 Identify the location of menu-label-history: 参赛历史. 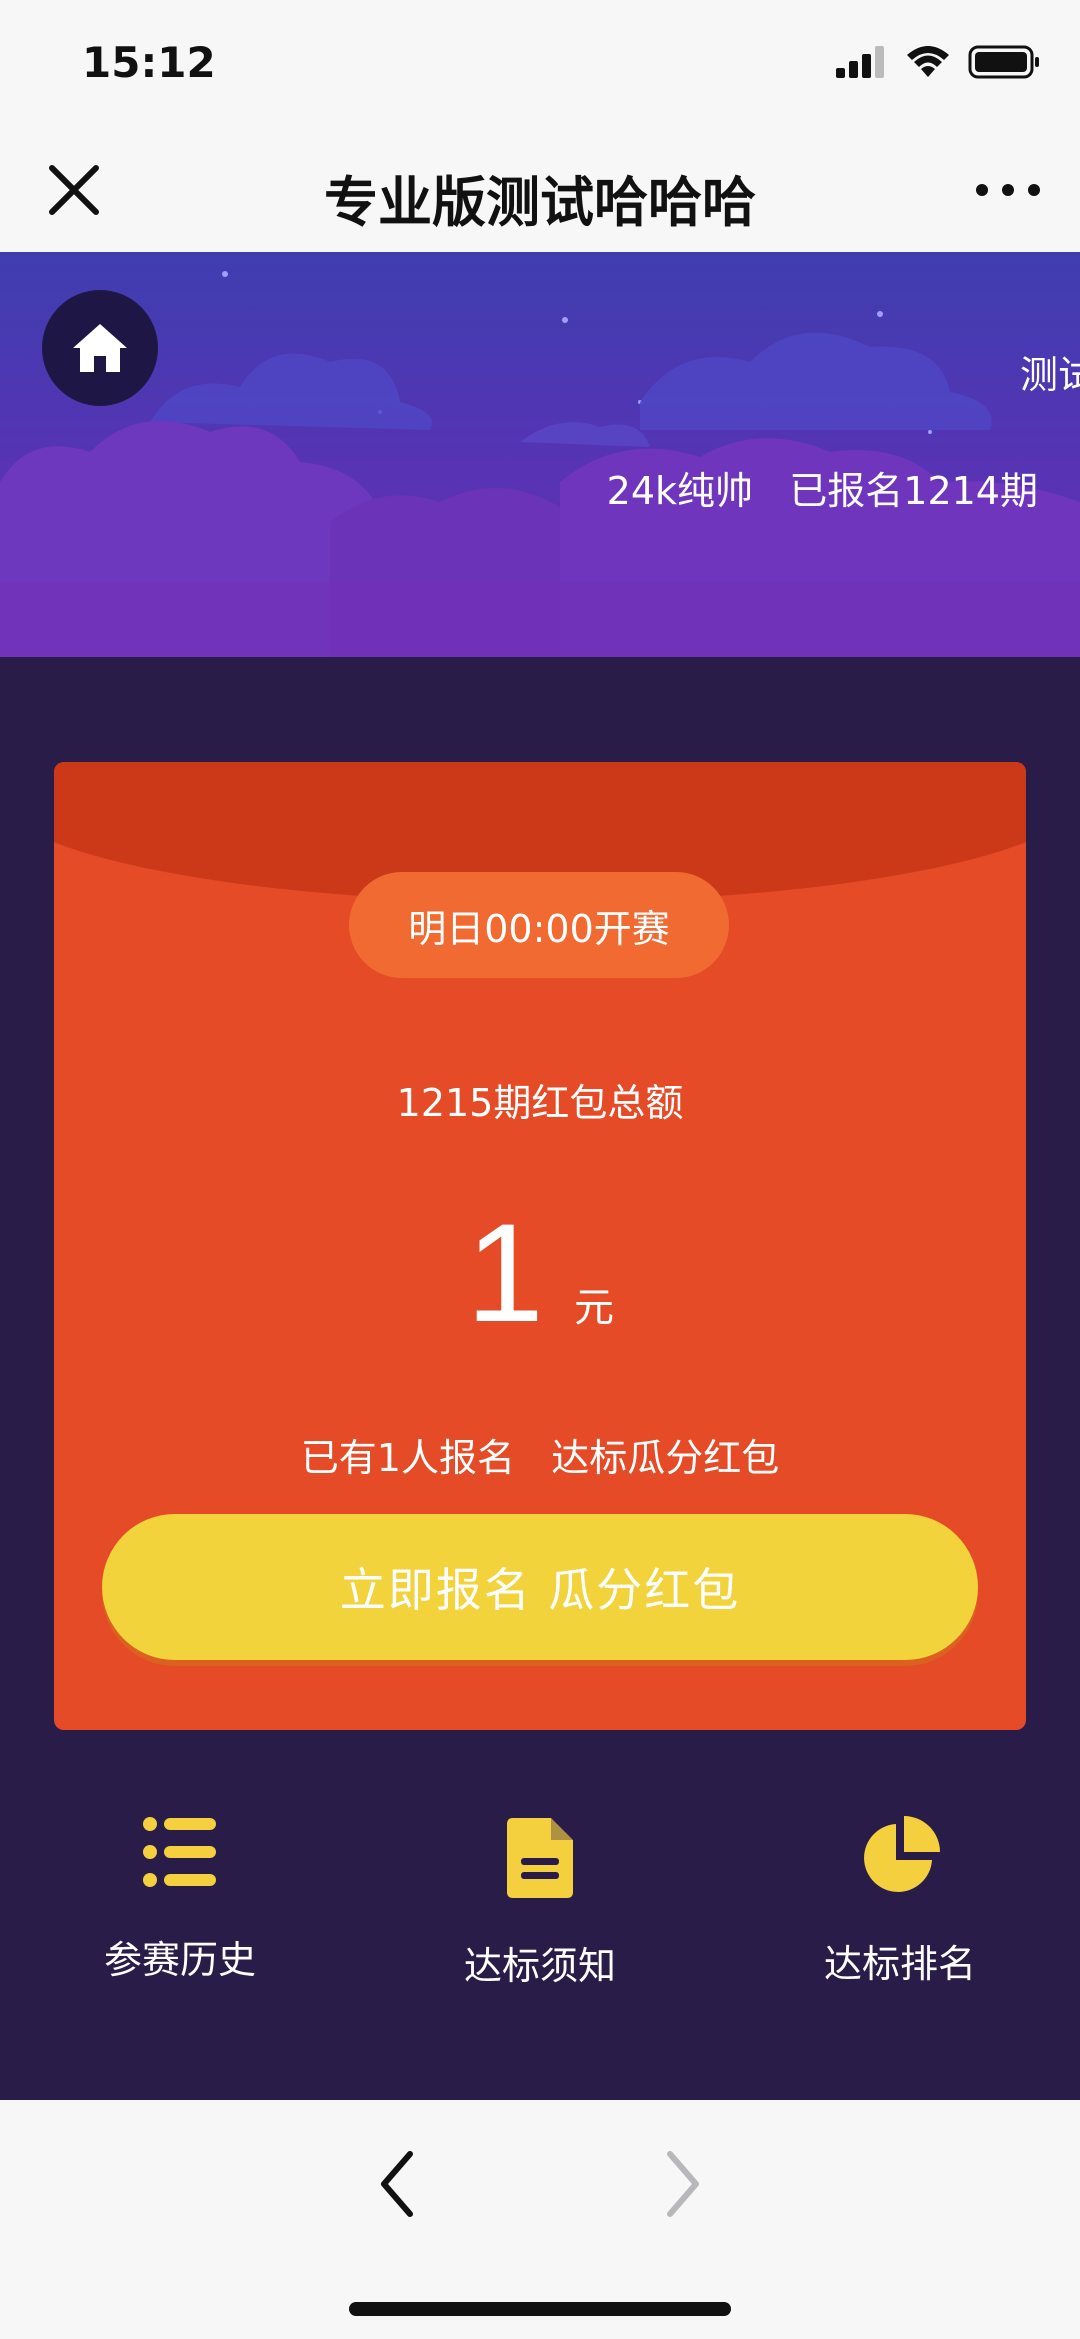
(179, 1960).